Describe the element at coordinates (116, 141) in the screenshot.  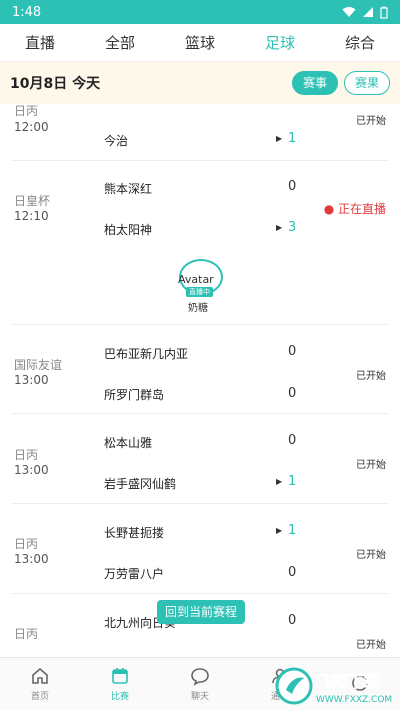
I see `team-away: 今治` at that location.